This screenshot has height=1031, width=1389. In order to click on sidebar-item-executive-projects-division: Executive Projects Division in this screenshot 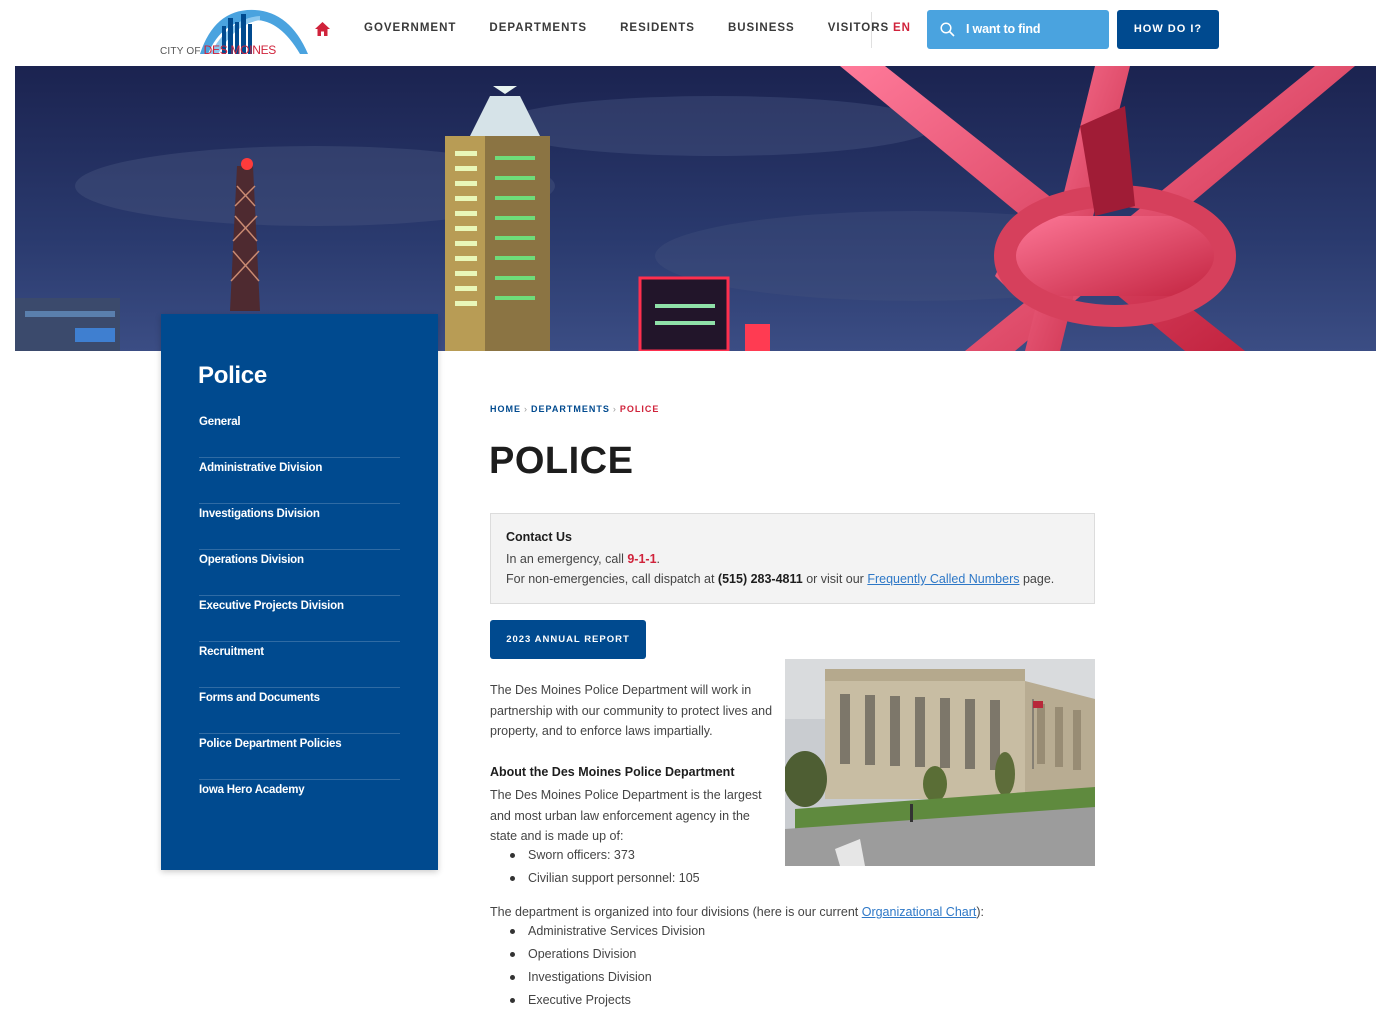, I will do `click(299, 619)`.